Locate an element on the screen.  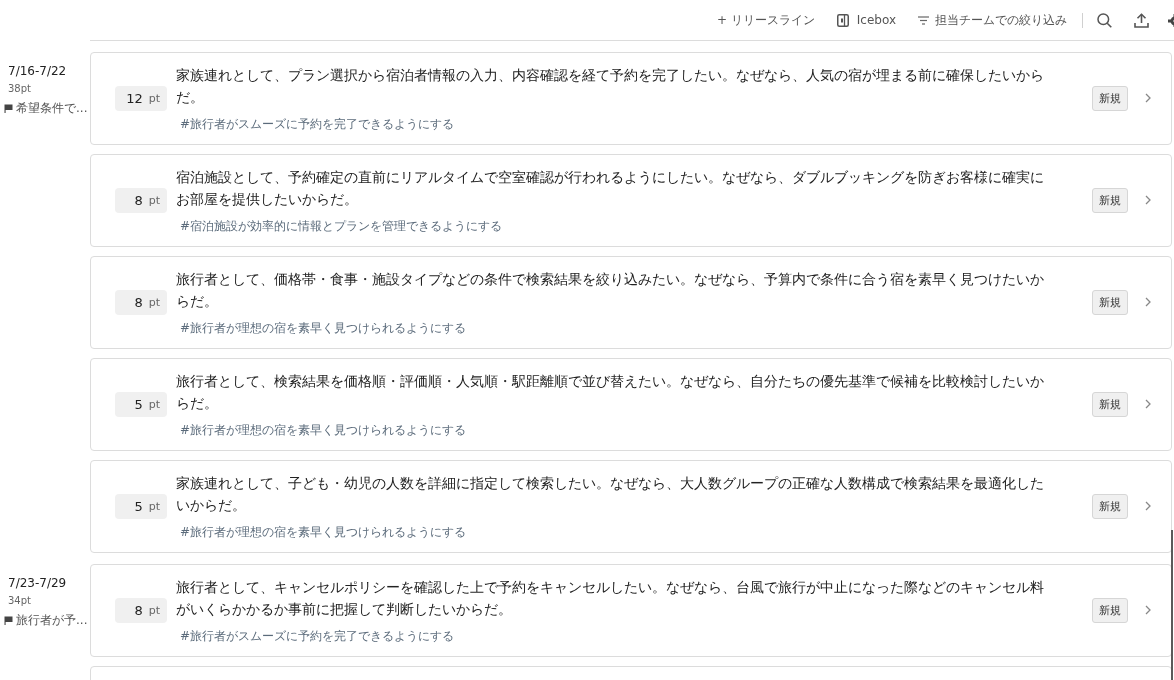
upload-icon is located at coordinates (1141, 20).